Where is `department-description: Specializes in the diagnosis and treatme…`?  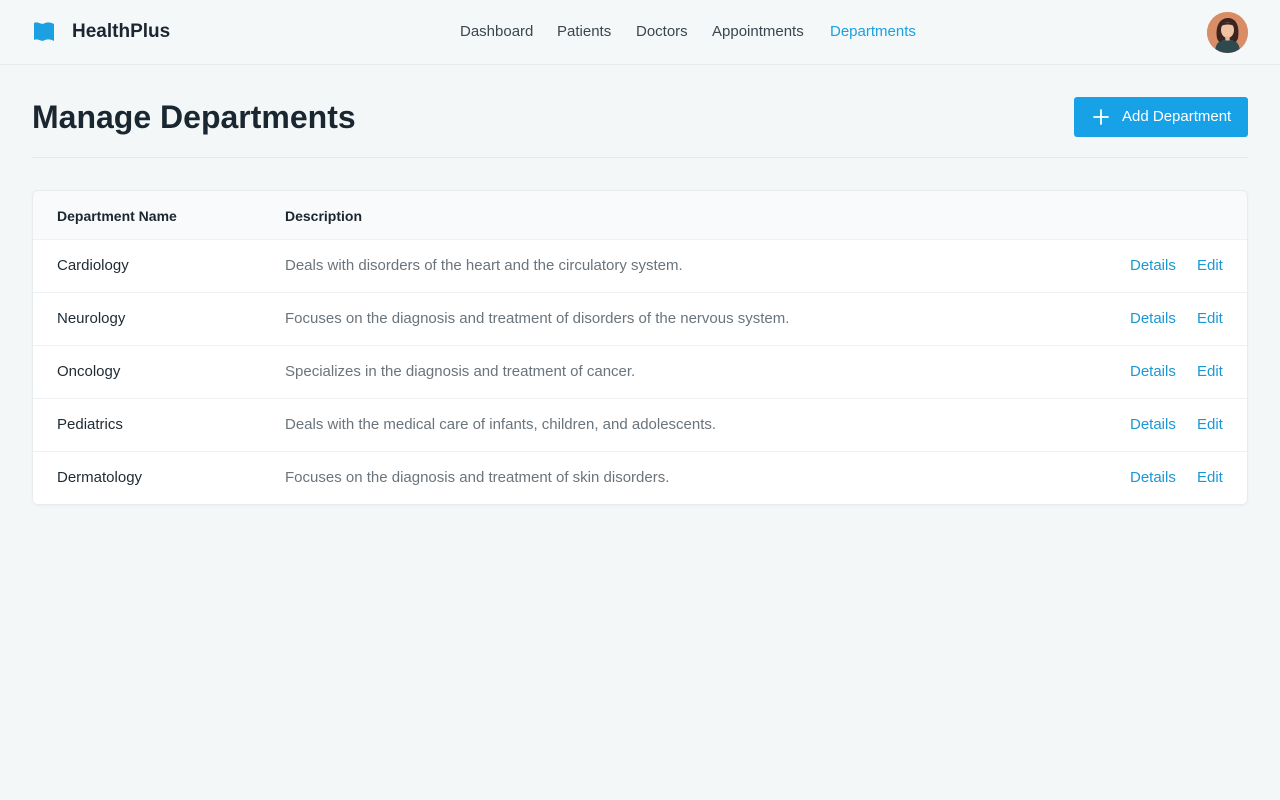
department-description: Specializes in the diagnosis and treatme… is located at coordinates (460, 371).